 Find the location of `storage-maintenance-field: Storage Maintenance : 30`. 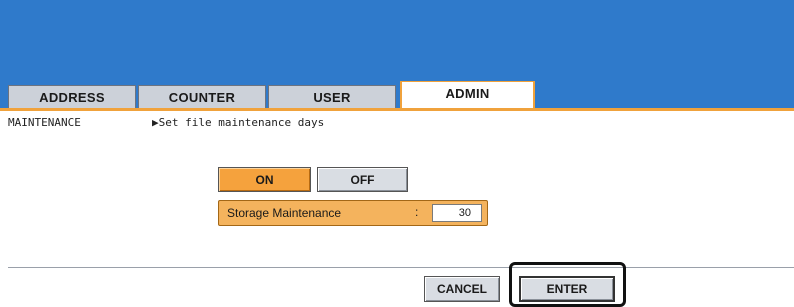

storage-maintenance-field: Storage Maintenance : 30 is located at coordinates (353, 213).